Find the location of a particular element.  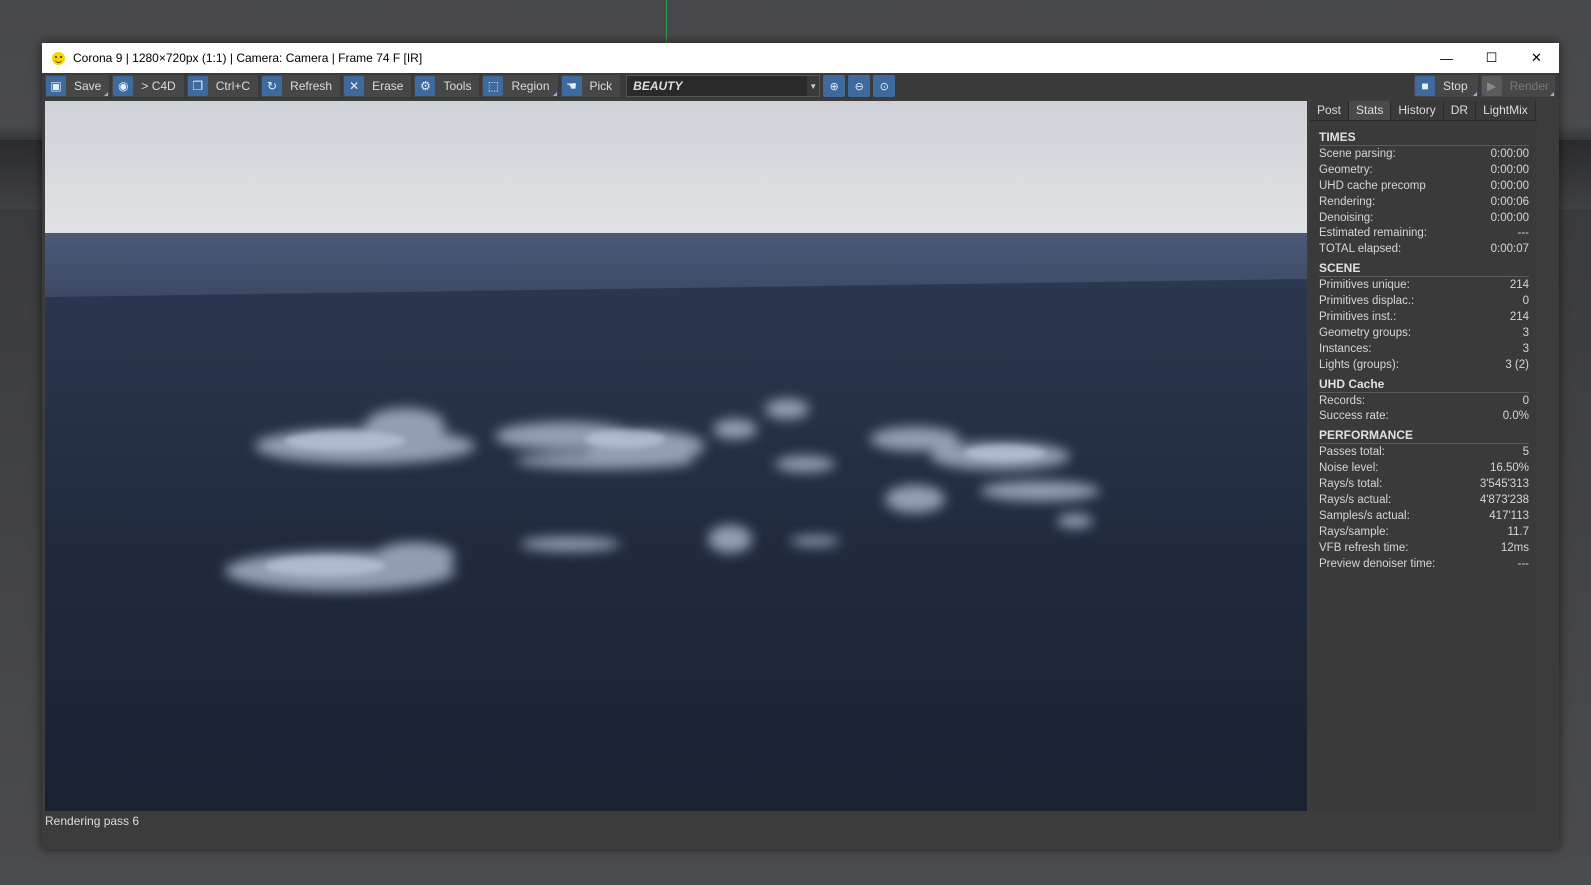

stat-row: UHD cache precomp 0:00:00 is located at coordinates (1424, 187).